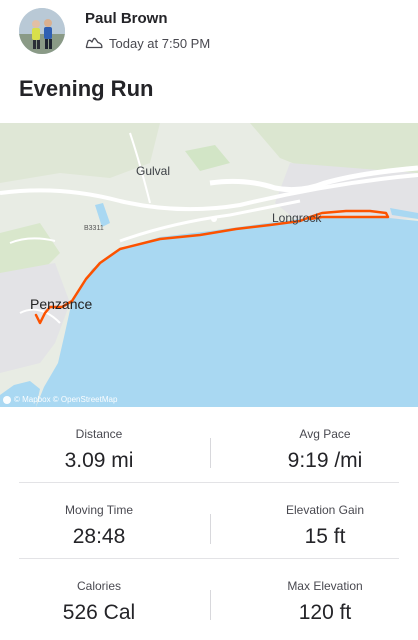  I want to click on map-road-label: B3311, so click(94, 228).